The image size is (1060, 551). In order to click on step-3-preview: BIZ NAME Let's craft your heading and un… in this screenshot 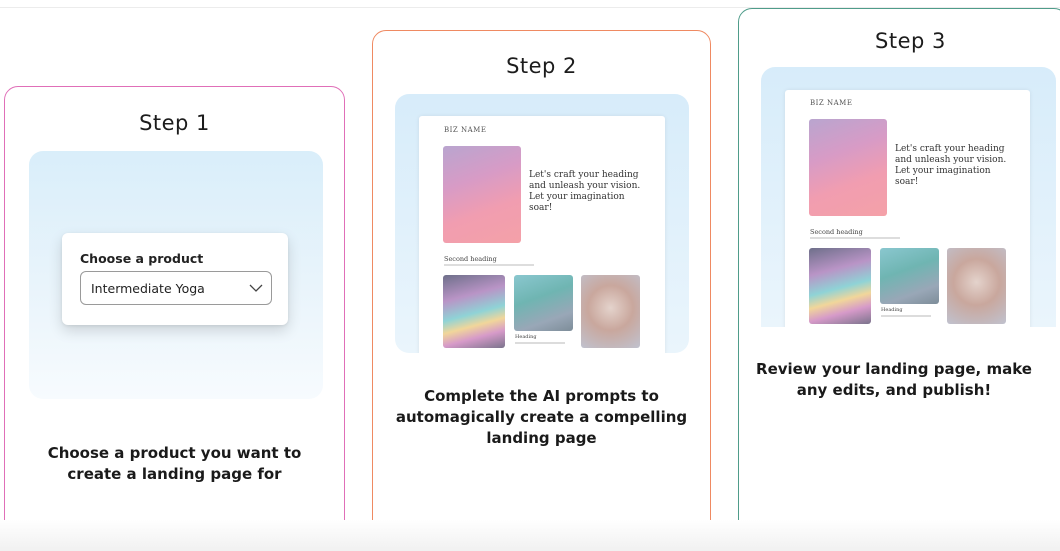, I will do `click(908, 197)`.